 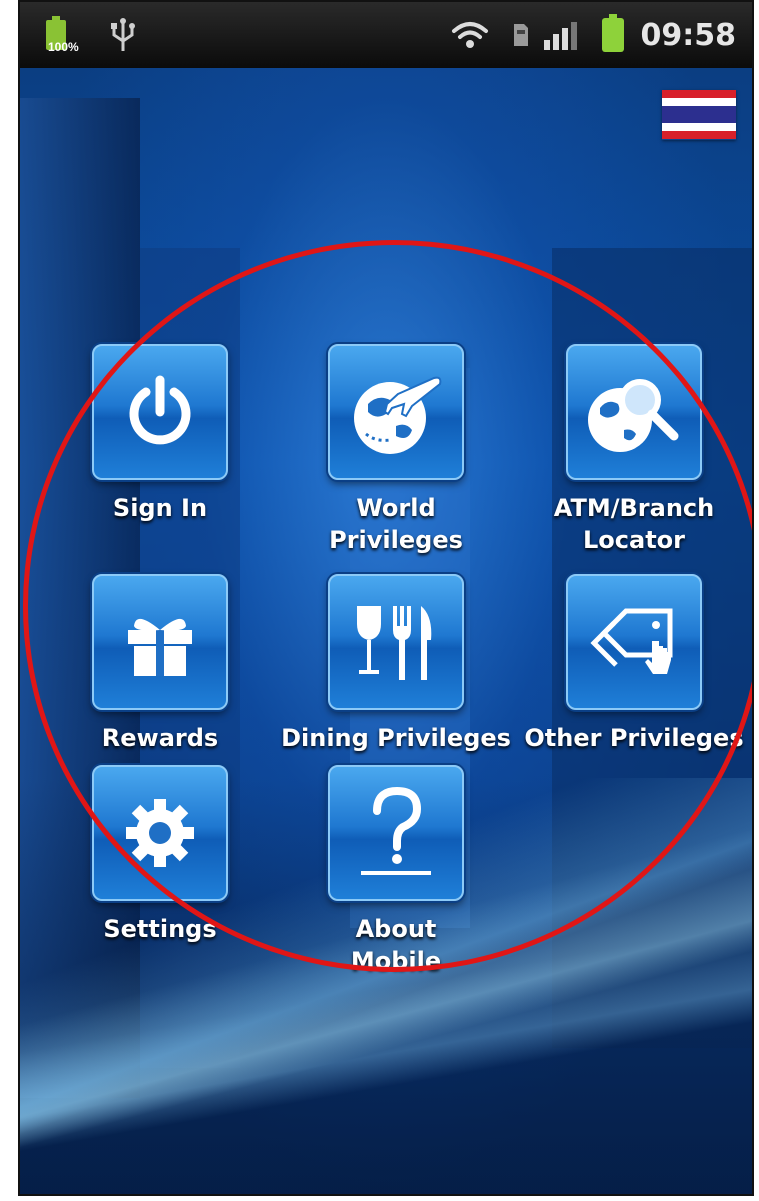 I want to click on dining-icon, so click(x=396, y=642).